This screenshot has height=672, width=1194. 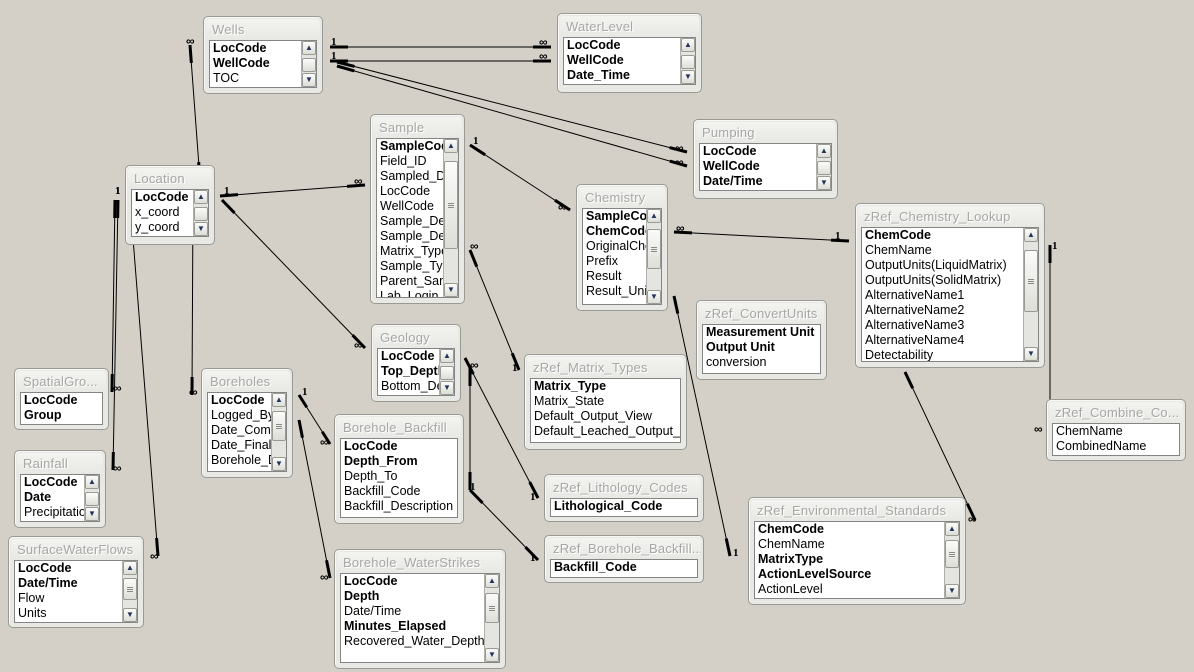 What do you see at coordinates (617, 291) in the screenshot?
I see `field-row: Result_Unit` at bounding box center [617, 291].